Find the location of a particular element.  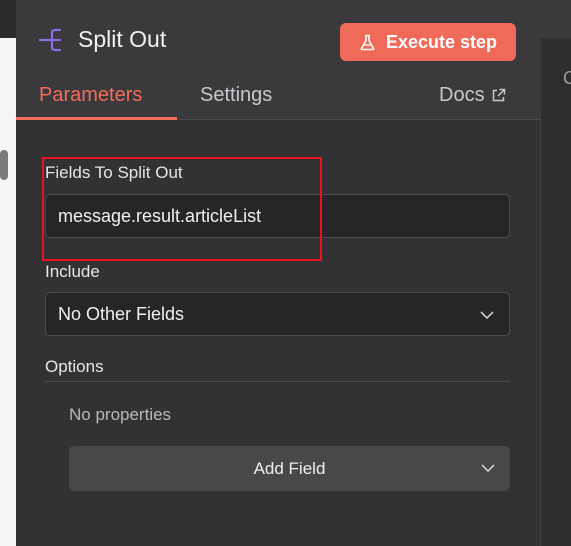

tab-bar: Parameters Settings Docs is located at coordinates (278, 100).